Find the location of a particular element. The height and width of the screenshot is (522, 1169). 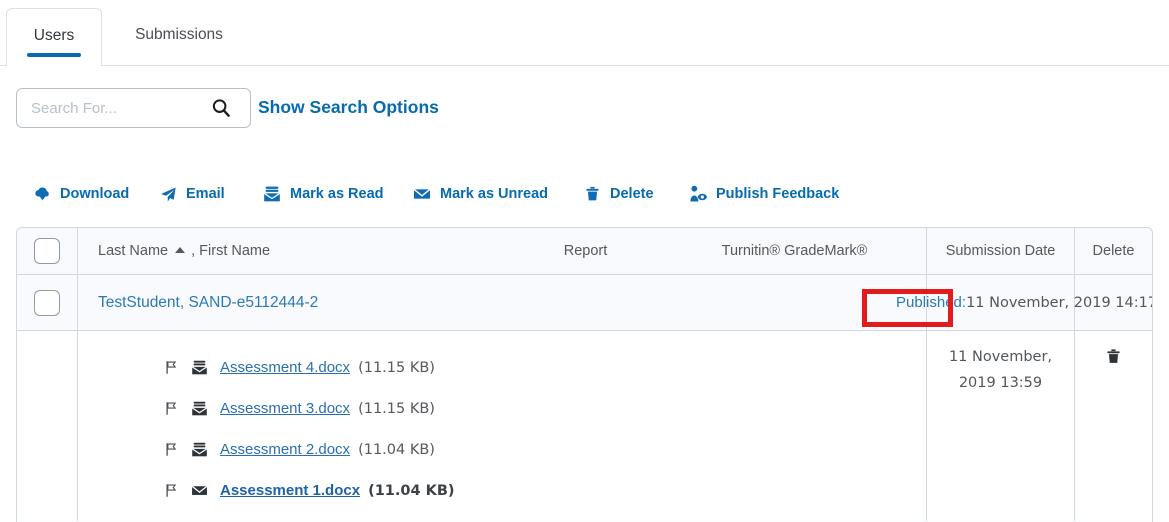

publish-feedback-button-label: Publish Feedback is located at coordinates (778, 194).